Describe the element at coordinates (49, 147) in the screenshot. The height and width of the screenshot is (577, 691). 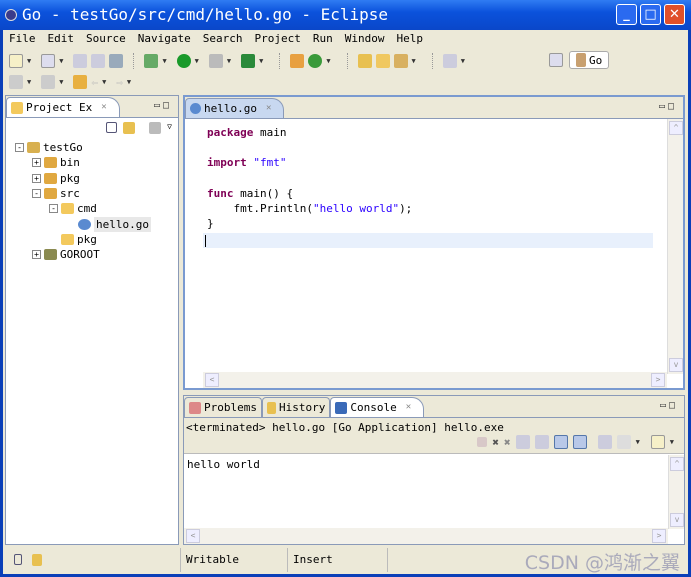
I see `tree-item: - testGo` at that location.